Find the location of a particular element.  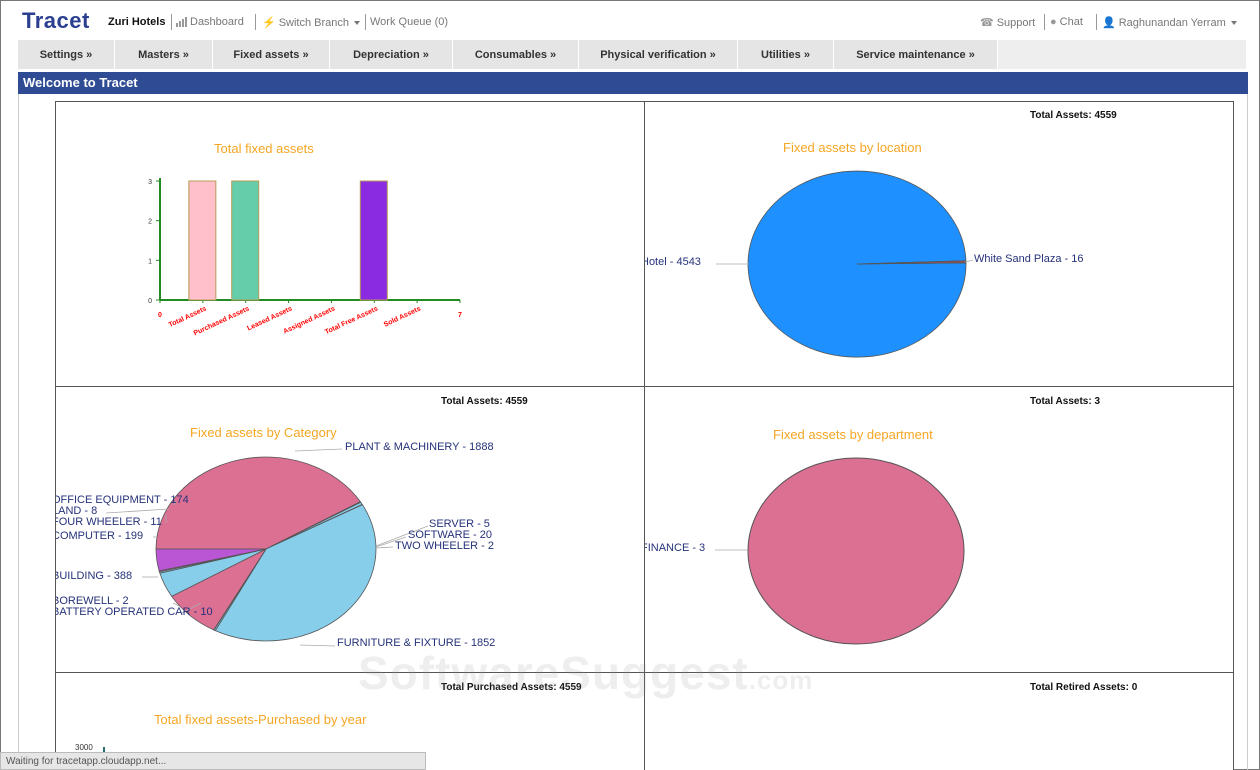

bolt-icon: ⚡ is located at coordinates (269, 23).